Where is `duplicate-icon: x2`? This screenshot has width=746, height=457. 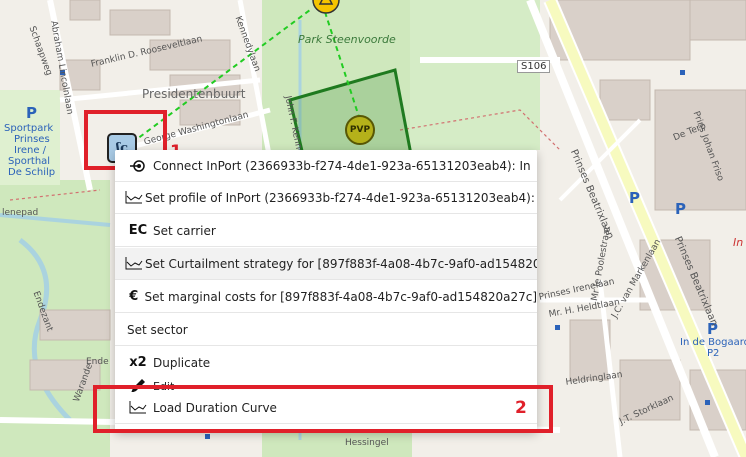
duplicate-icon: x2 is located at coordinates (138, 362).